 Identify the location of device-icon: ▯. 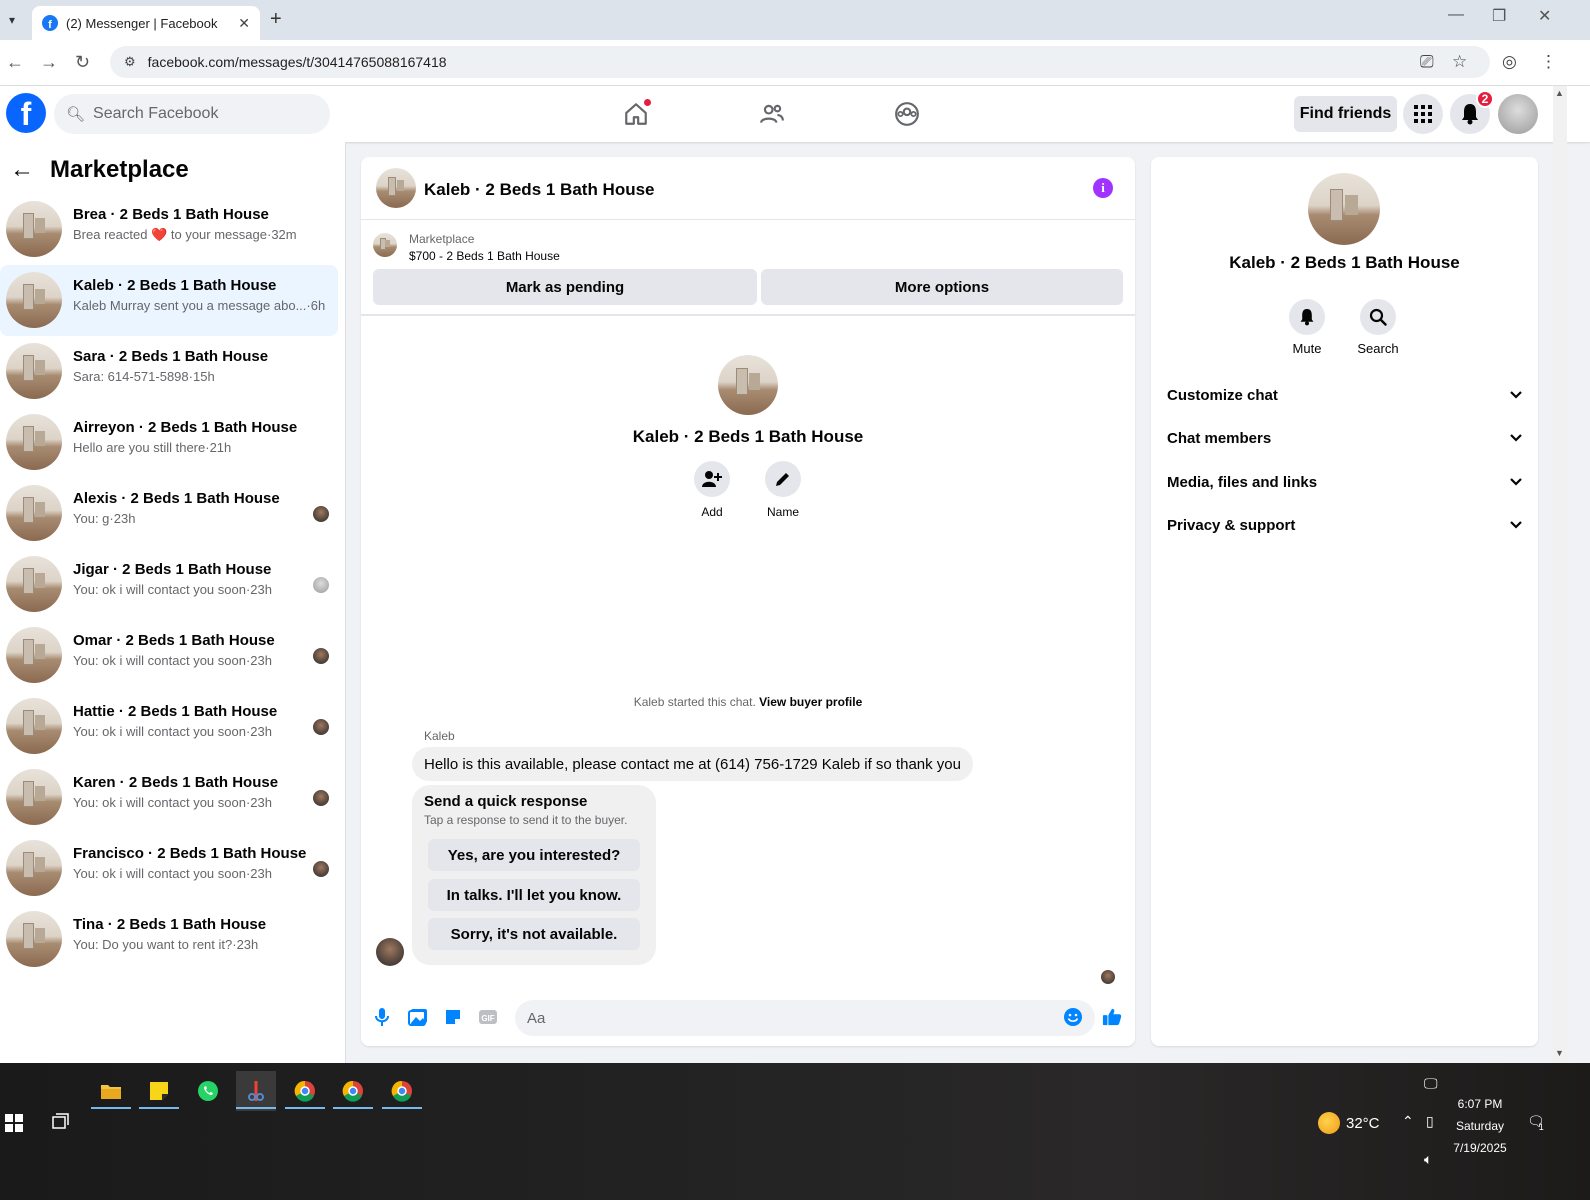
(1430, 1121).